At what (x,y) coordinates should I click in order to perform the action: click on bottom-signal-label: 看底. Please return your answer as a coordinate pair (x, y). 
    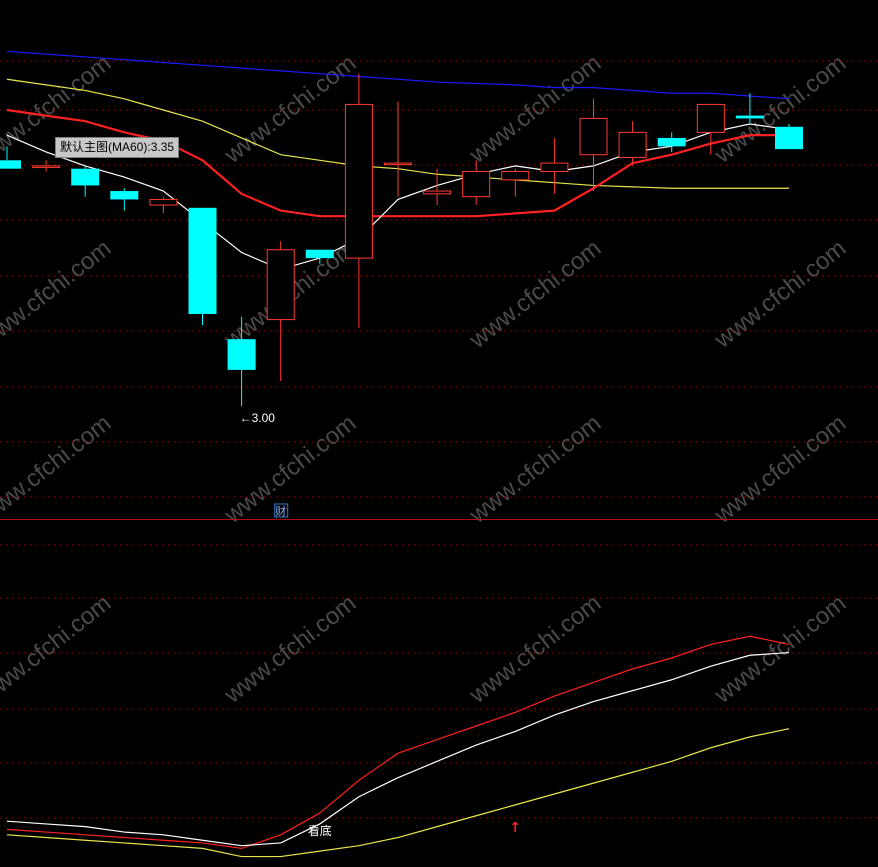
    Looking at the image, I should click on (320, 830).